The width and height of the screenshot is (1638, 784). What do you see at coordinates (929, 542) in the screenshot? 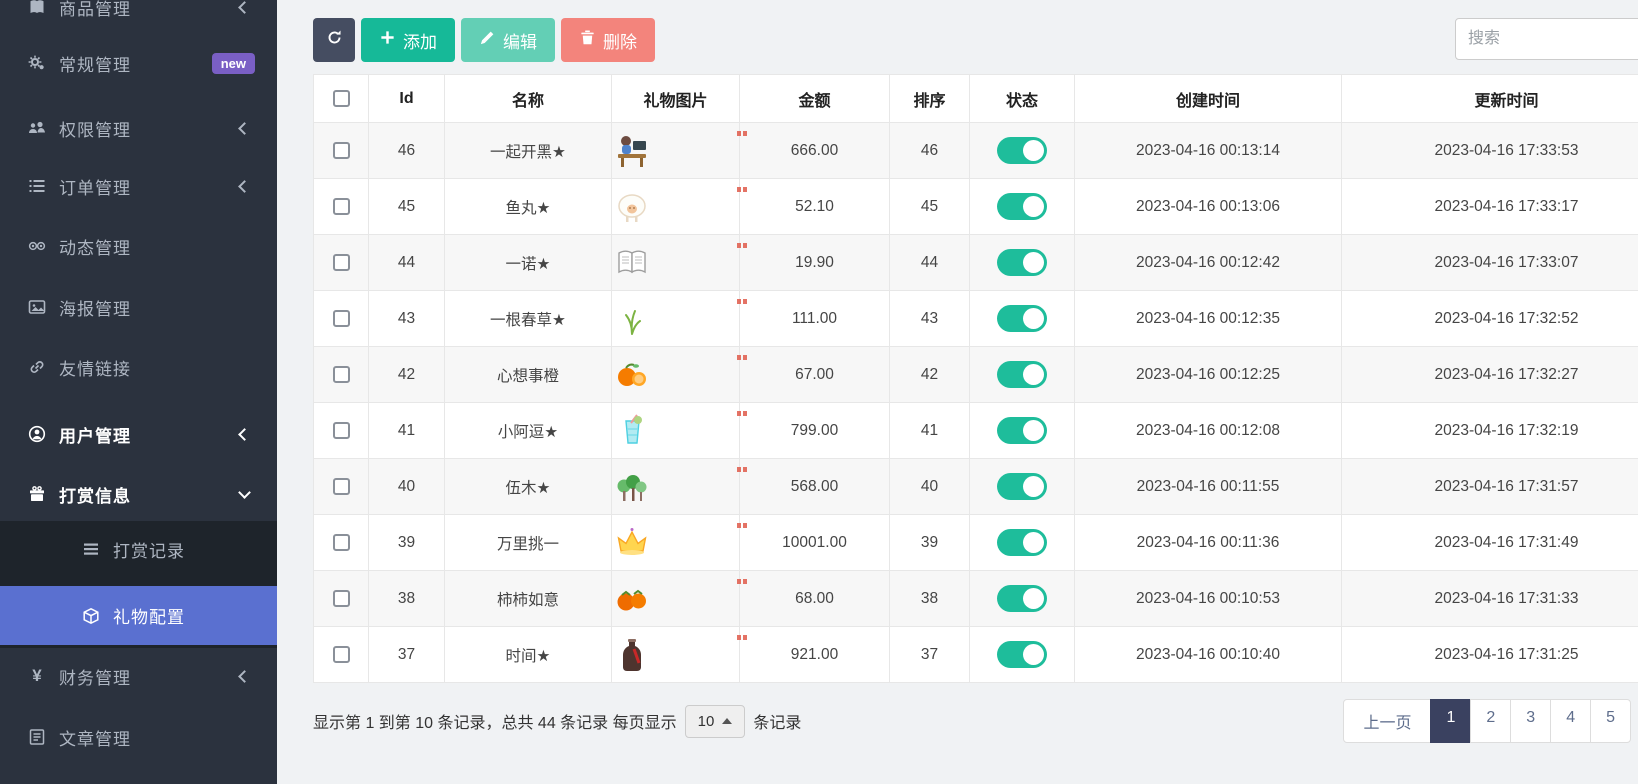
I see `cell-sort: 39` at bounding box center [929, 542].